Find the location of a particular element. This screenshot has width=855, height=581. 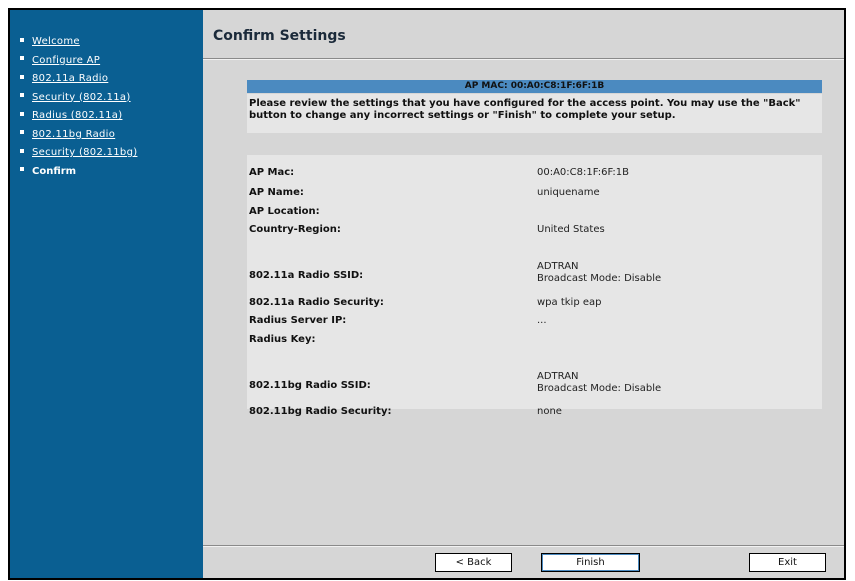

broadcast-80211a: Broadcast Mode: Disable is located at coordinates (599, 278).